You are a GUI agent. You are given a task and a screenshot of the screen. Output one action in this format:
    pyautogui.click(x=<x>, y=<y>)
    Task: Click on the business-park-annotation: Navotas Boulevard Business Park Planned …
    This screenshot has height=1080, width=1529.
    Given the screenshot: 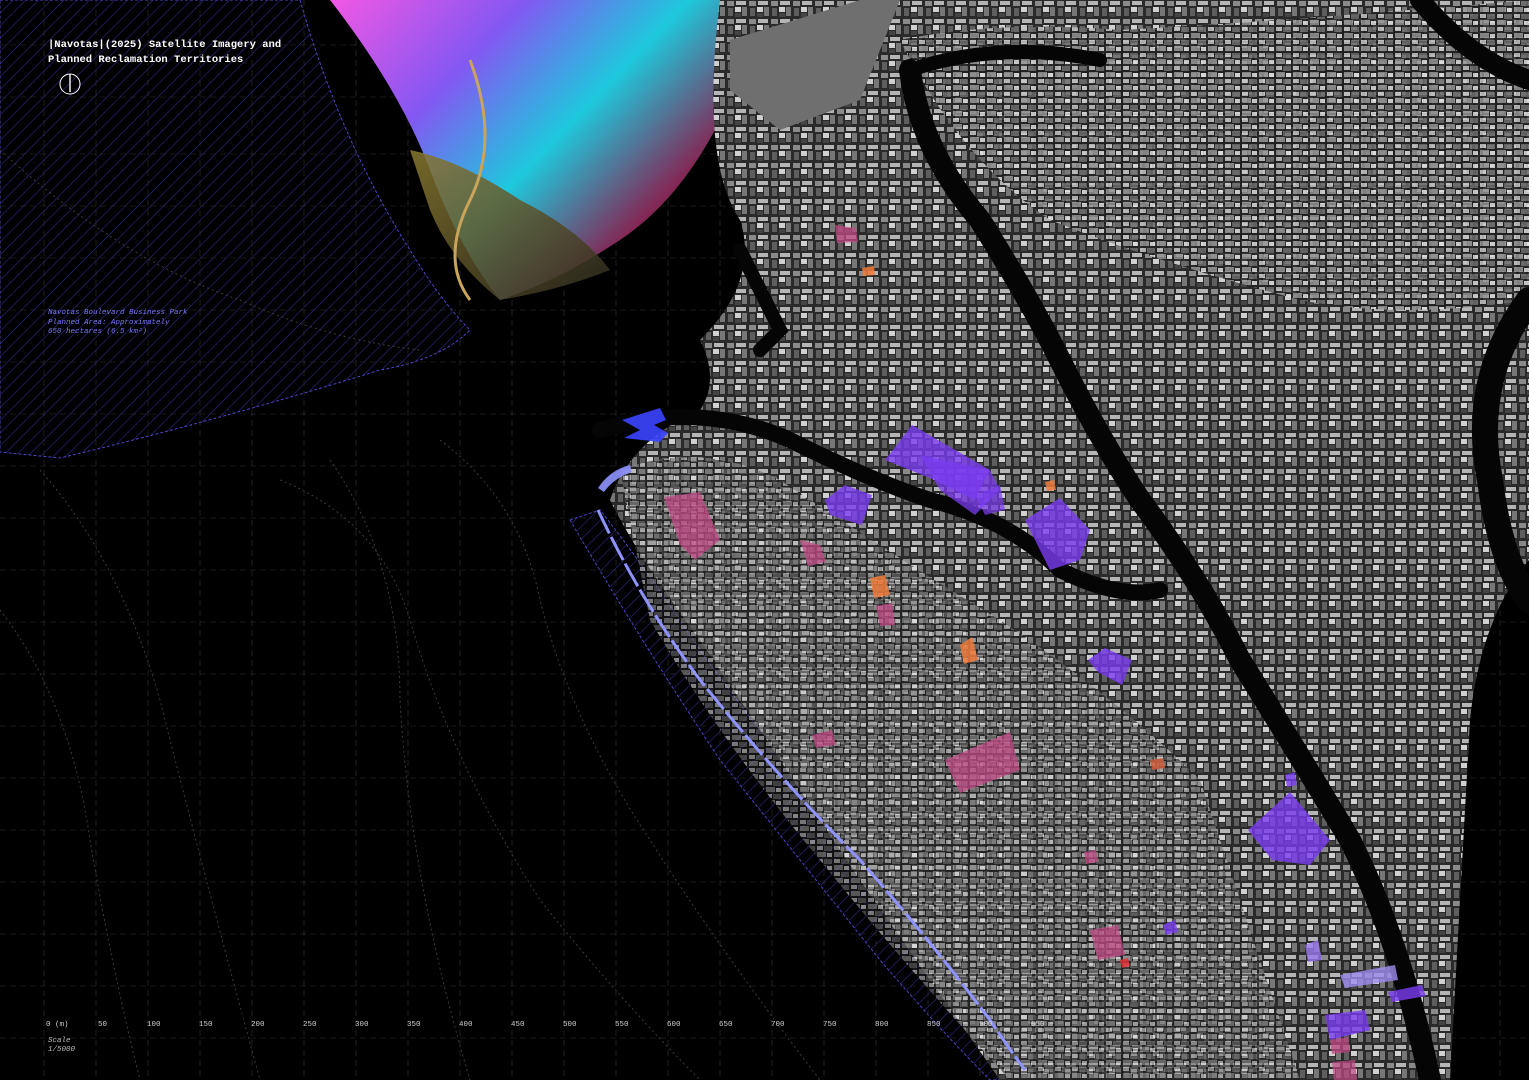 What is the action you would take?
    pyautogui.click(x=118, y=323)
    